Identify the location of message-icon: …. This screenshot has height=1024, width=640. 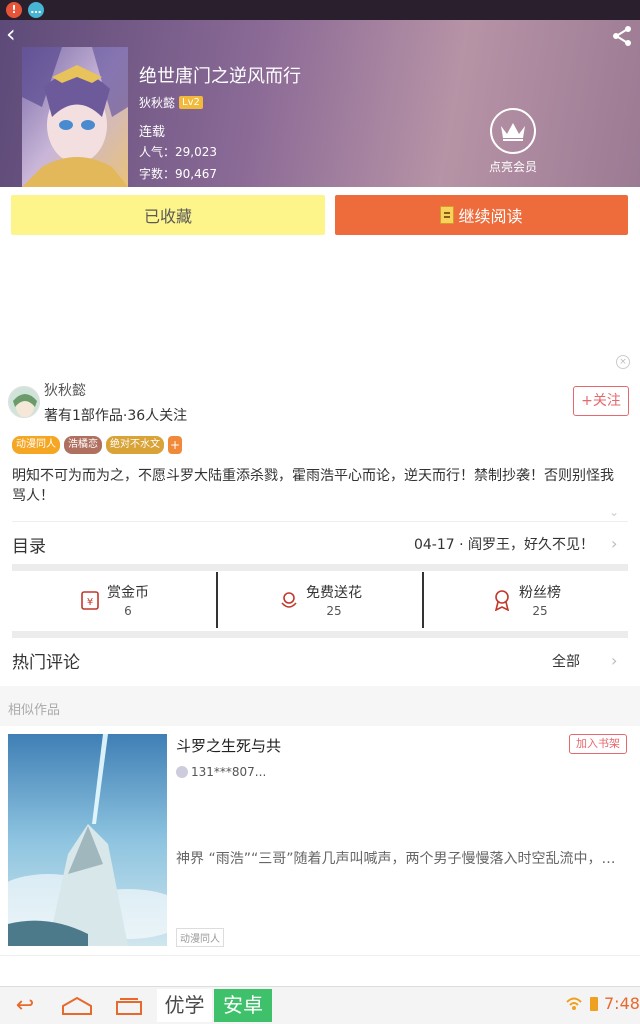
(36, 10).